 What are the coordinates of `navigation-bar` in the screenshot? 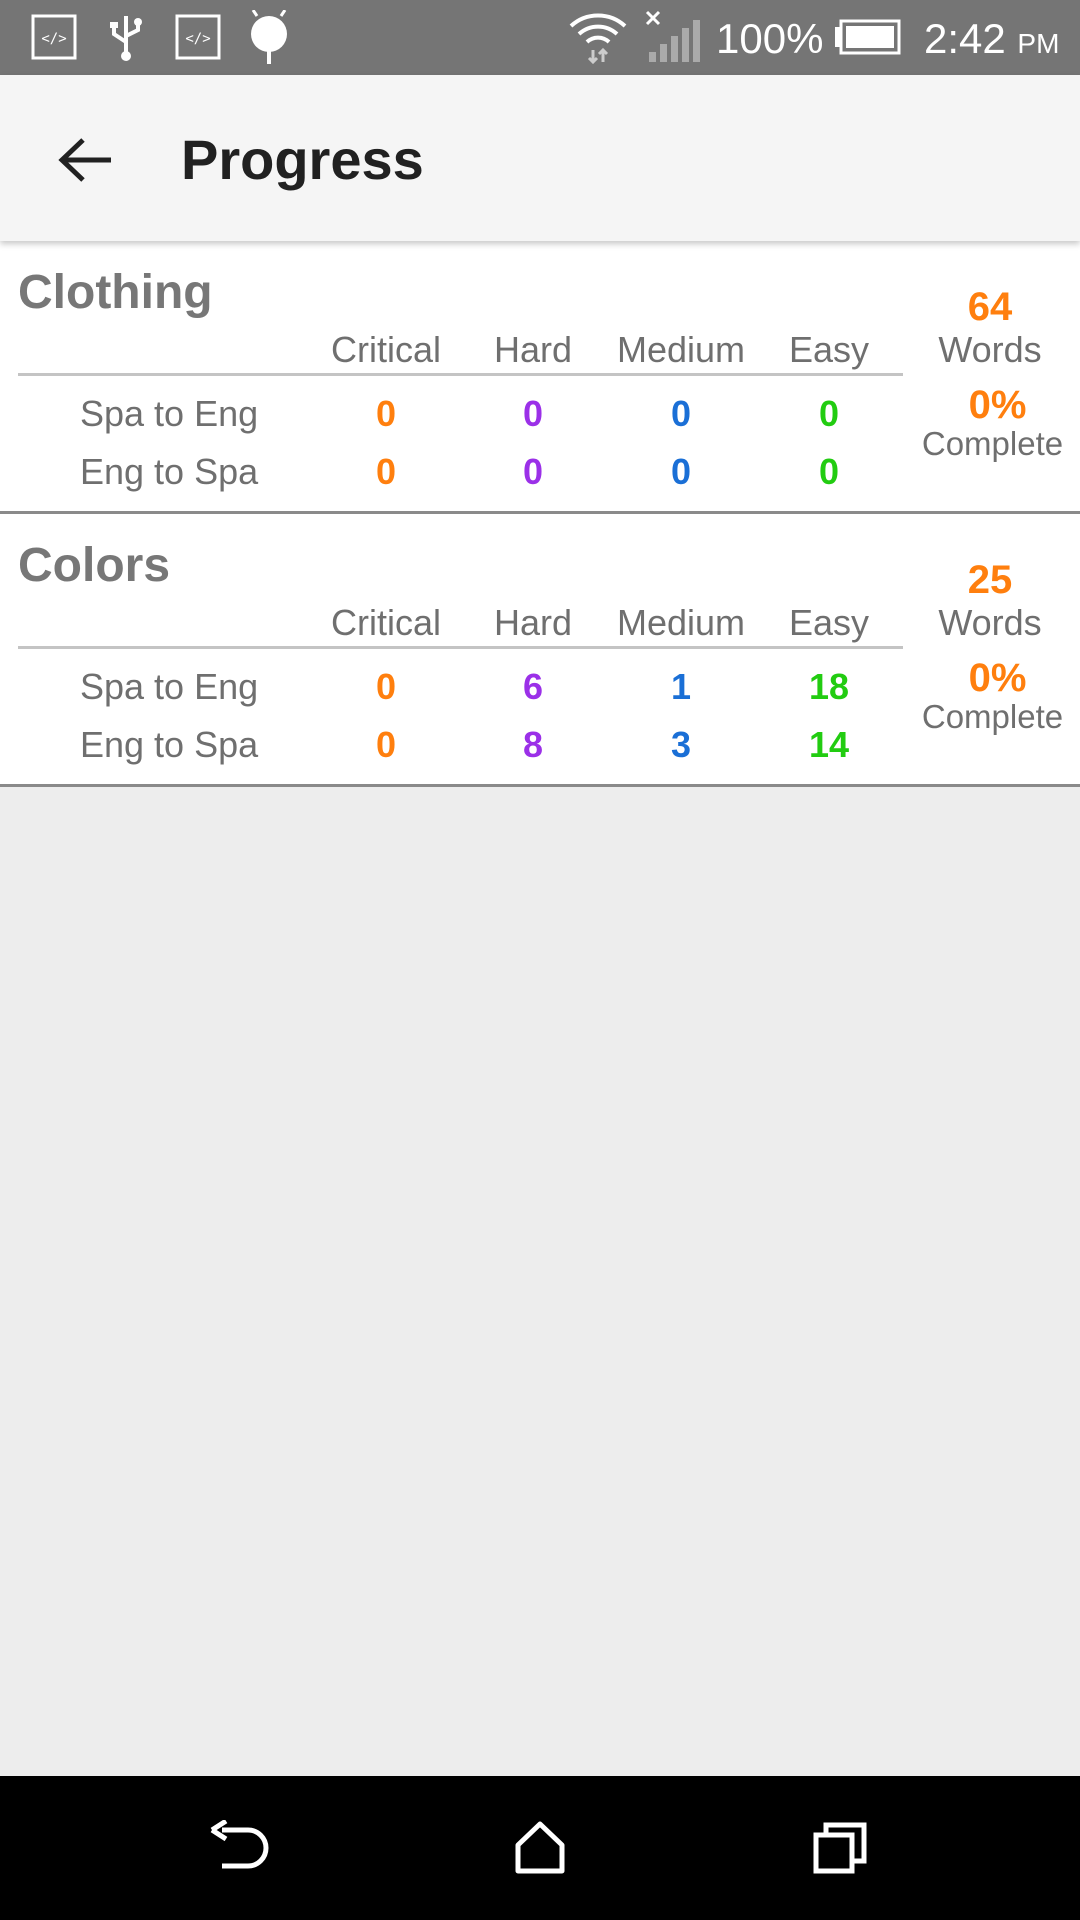 It's located at (540, 1848).